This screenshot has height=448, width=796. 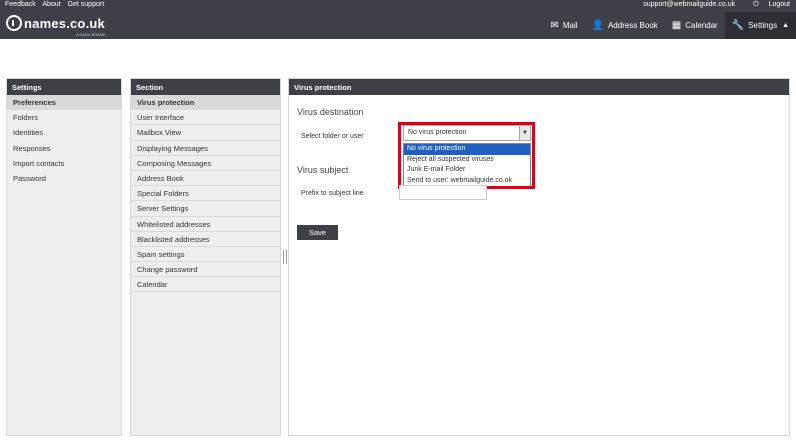 I want to click on nav-address-book-label: Address Book, so click(x=632, y=25).